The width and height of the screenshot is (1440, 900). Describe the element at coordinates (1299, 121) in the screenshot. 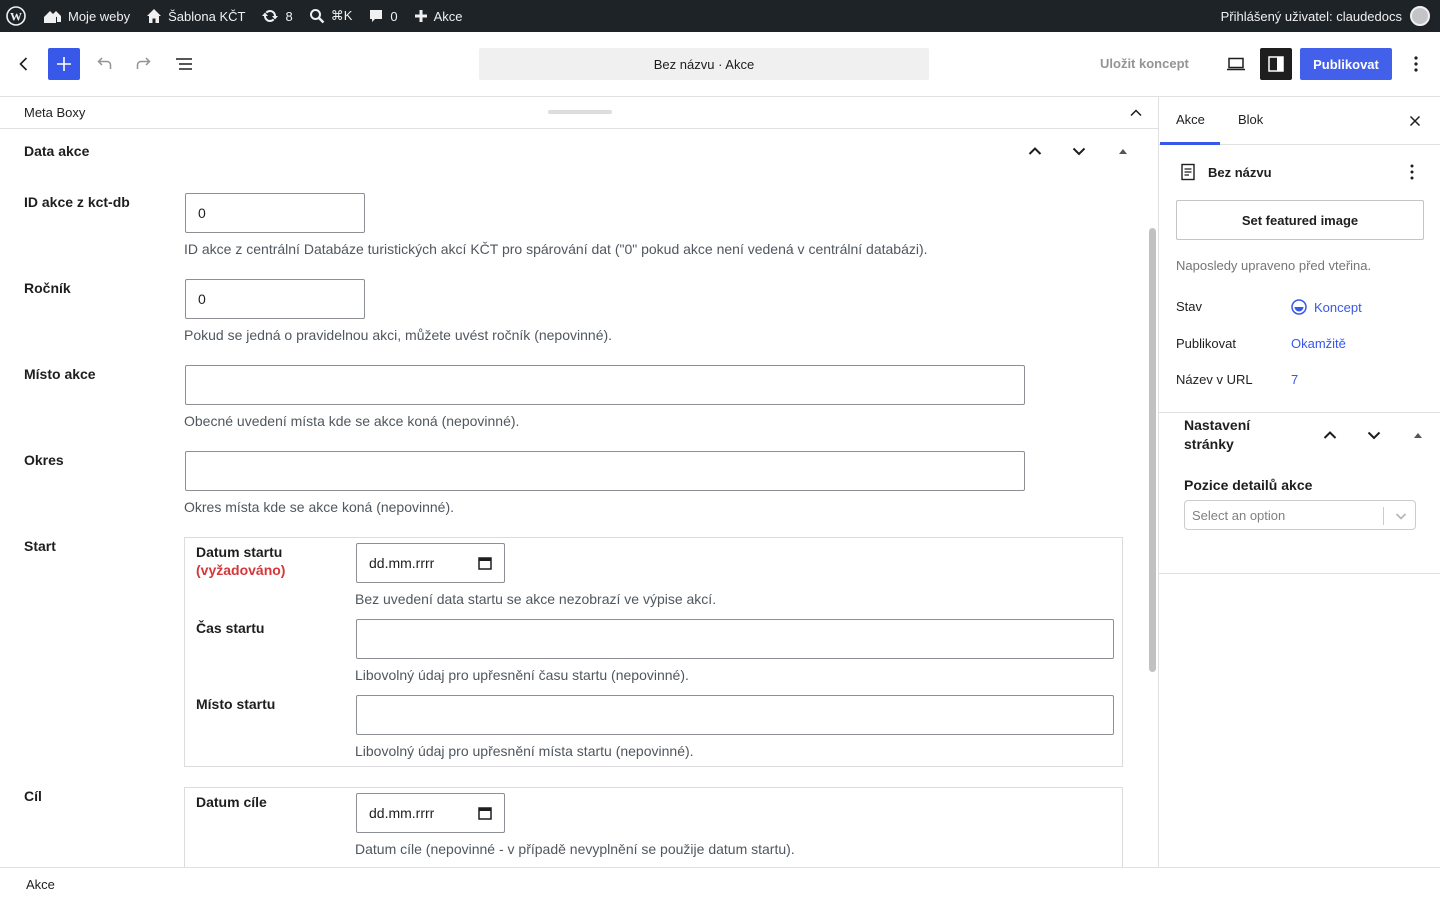

I see `sidebar-tabs: Akce Blok` at that location.